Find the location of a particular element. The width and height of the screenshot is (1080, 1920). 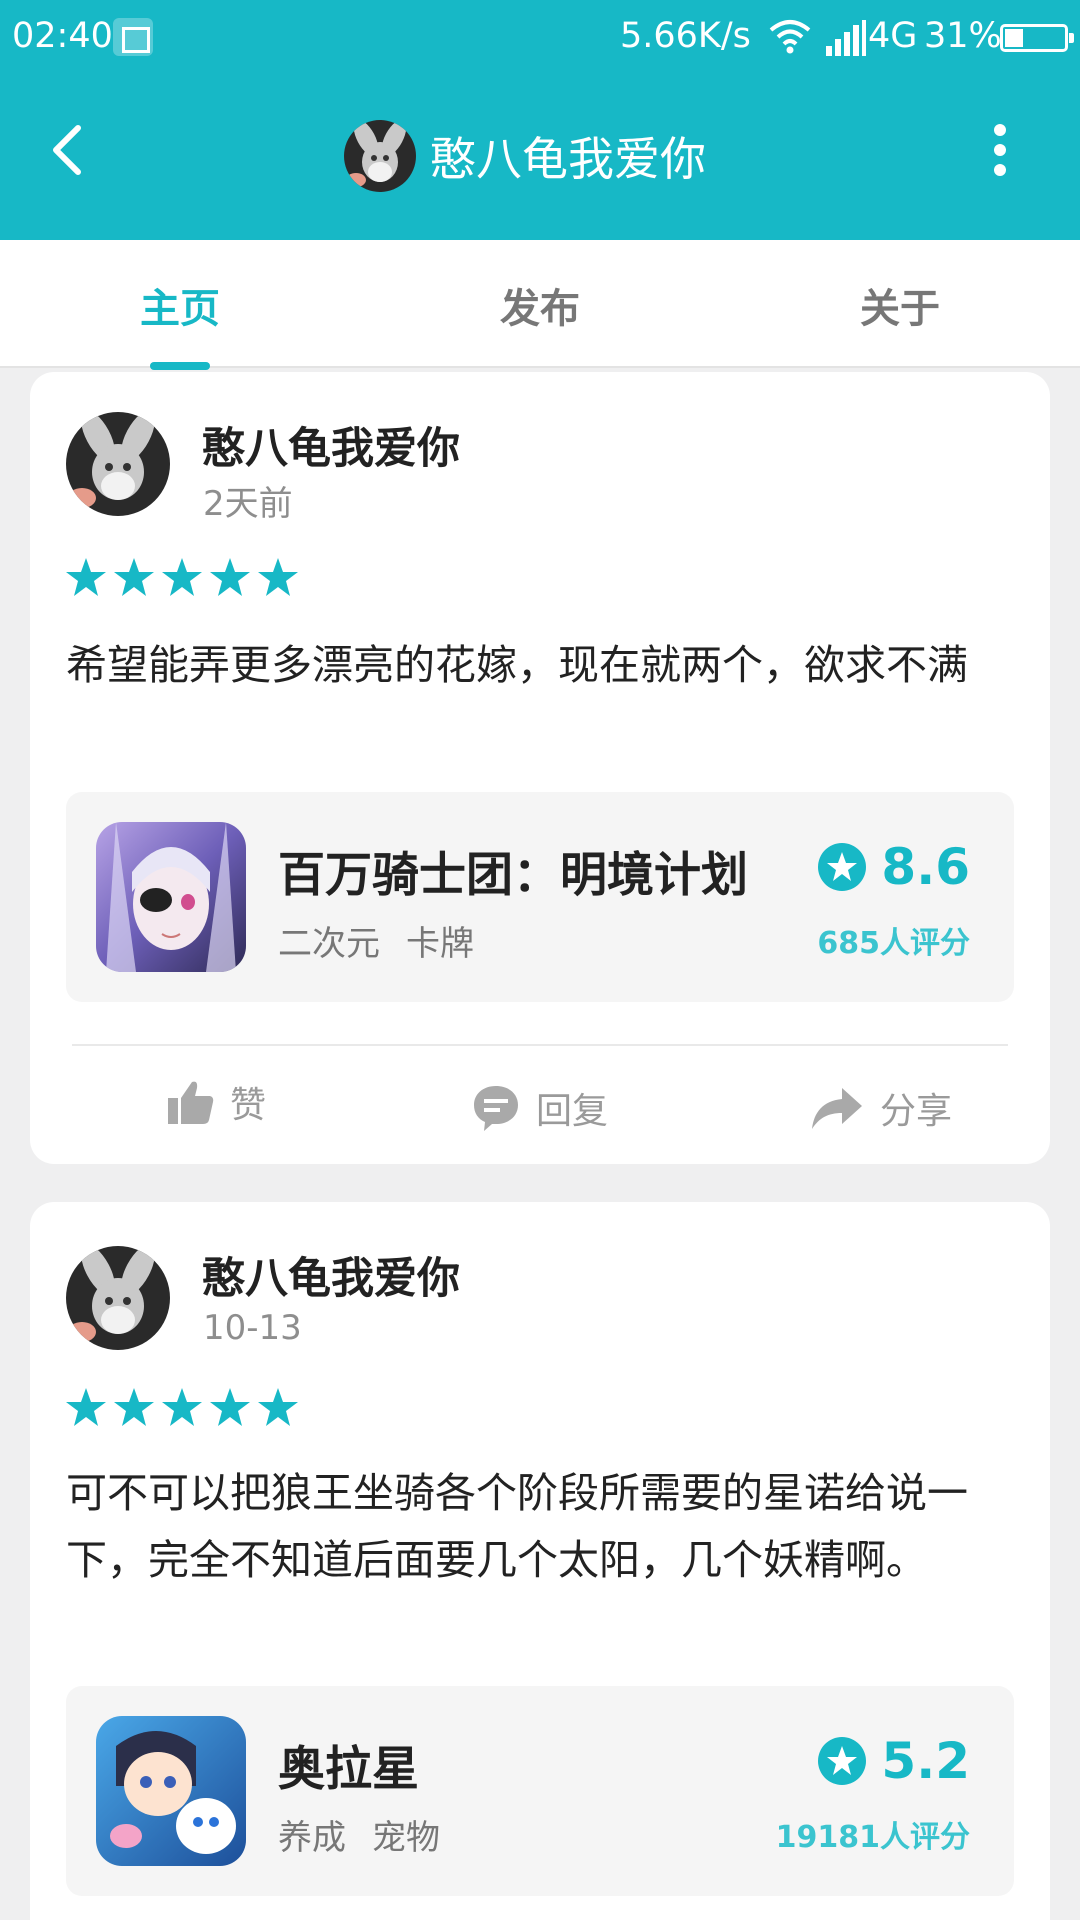

app-bar-title: 憨八龟我爱你 is located at coordinates (525, 156).